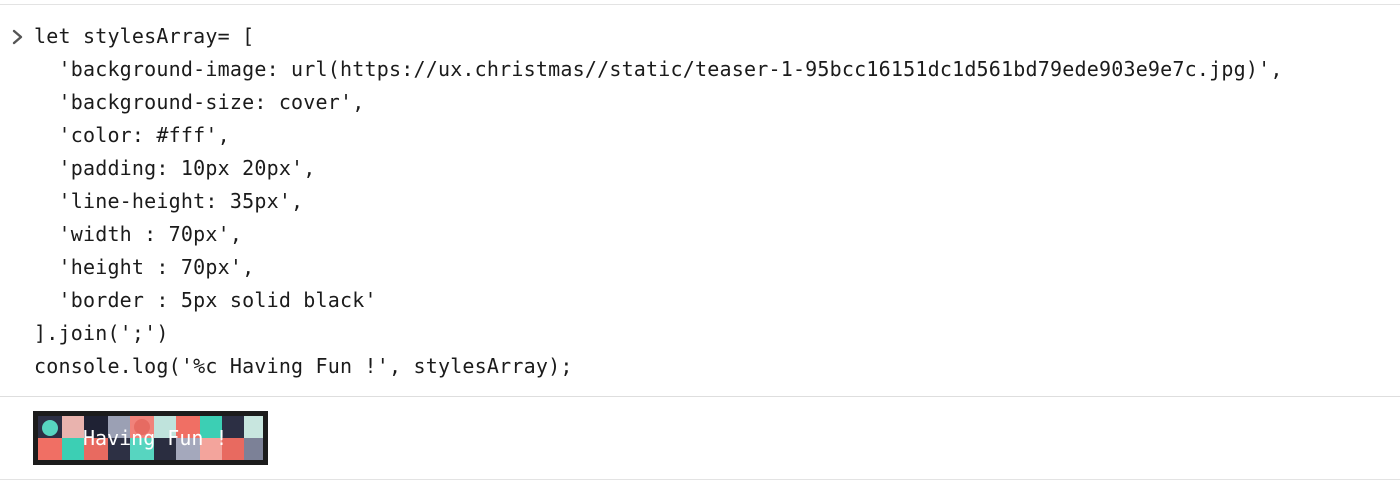  I want to click on console-top-border, so click(700, 4).